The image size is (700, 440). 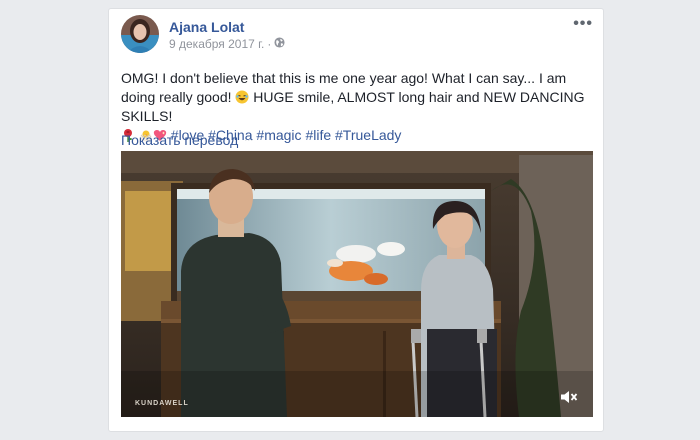 What do you see at coordinates (216, 44) in the screenshot?
I see `post-date: 9 декабря 2017 г.` at bounding box center [216, 44].